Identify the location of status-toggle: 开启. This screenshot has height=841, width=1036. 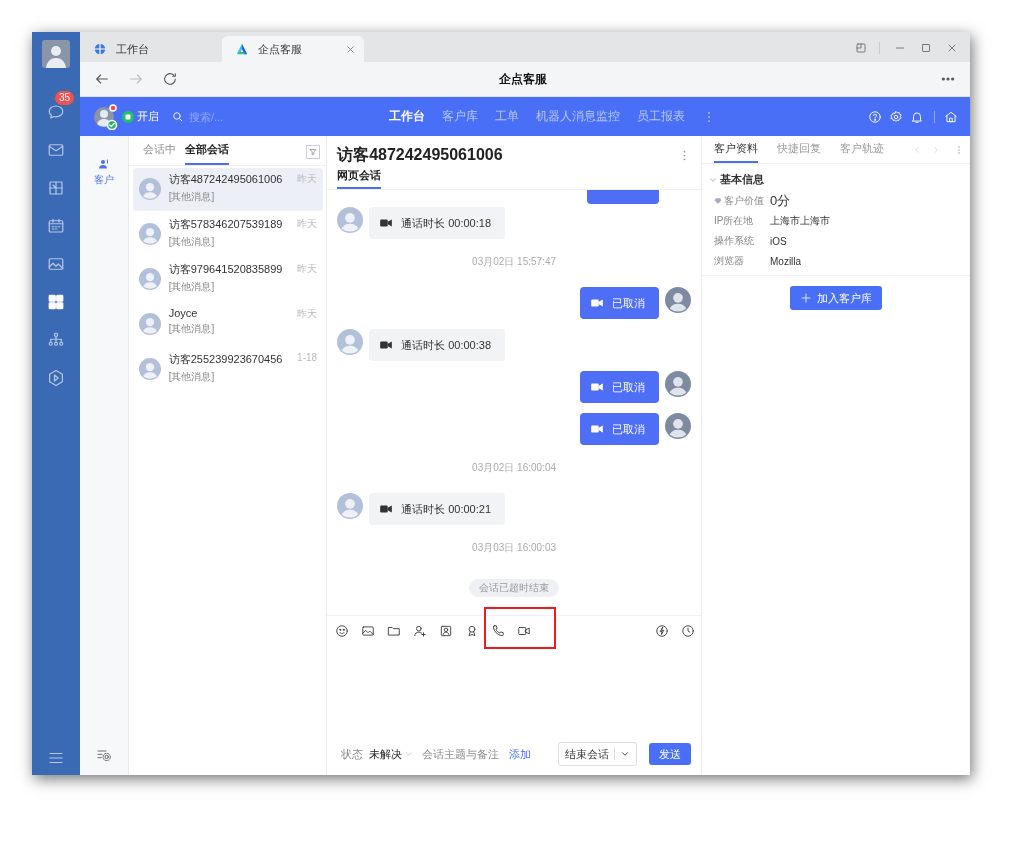
(140, 116).